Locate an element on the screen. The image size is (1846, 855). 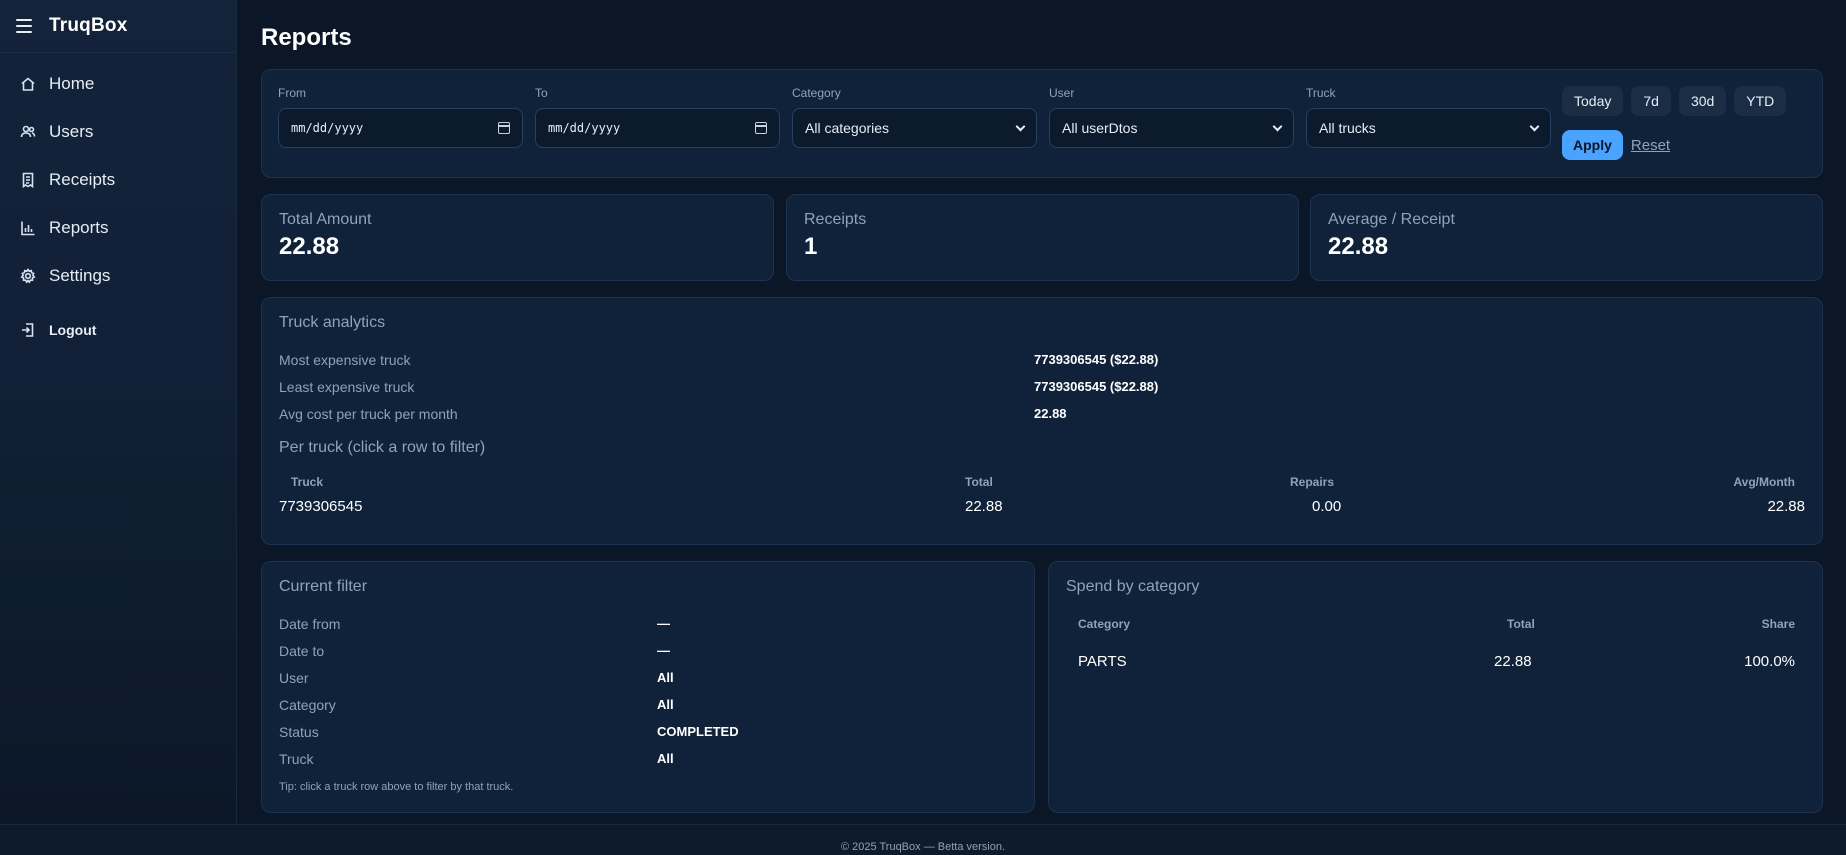
from-field: From mm/dd/yyyy is located at coordinates (400, 117).